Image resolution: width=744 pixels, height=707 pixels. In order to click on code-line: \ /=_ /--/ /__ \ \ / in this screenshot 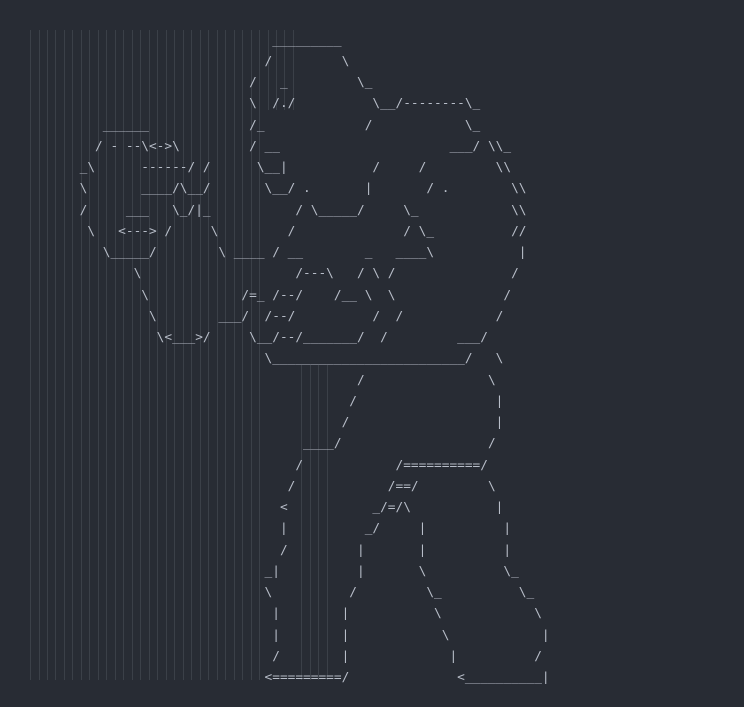, I will do `click(264, 295)`.